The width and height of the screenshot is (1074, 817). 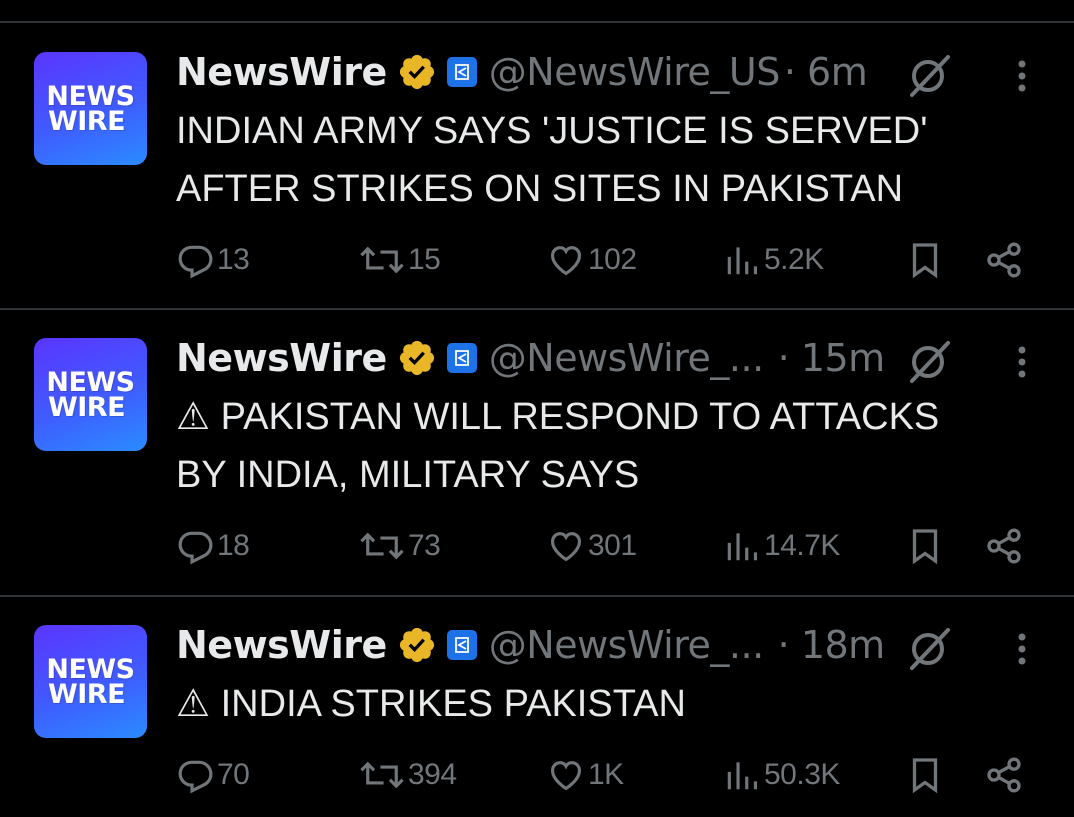 I want to click on tweet-header: NewsWire @NewsWire_... · 15m, so click(x=530, y=358).